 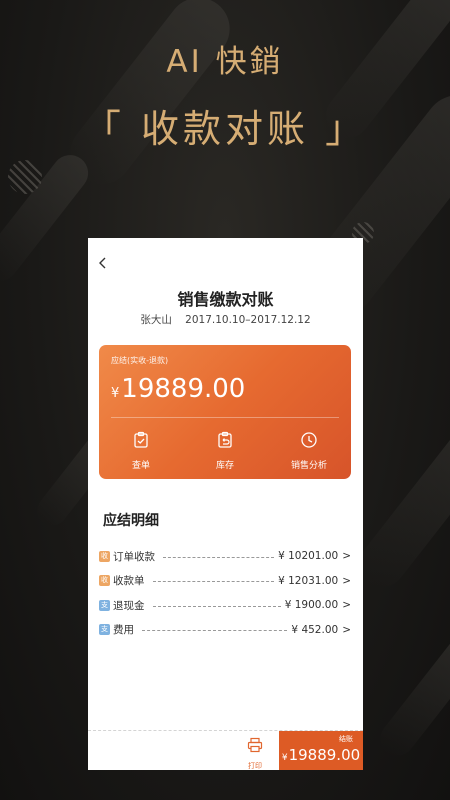 What do you see at coordinates (225, 750) in the screenshot?
I see `bottom-bar: 打印 结账 ¥19889.00` at bounding box center [225, 750].